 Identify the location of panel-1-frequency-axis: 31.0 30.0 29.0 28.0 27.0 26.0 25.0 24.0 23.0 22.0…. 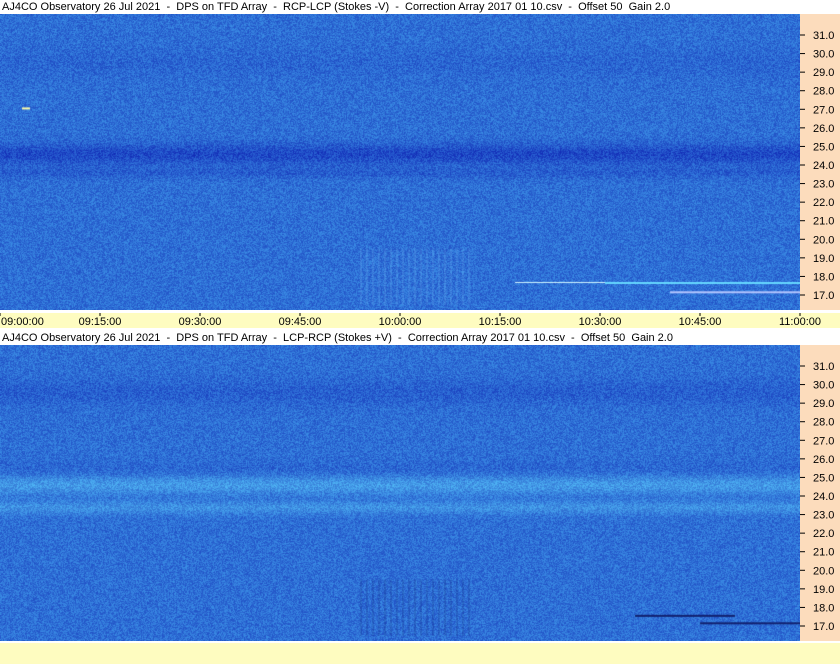
(820, 162).